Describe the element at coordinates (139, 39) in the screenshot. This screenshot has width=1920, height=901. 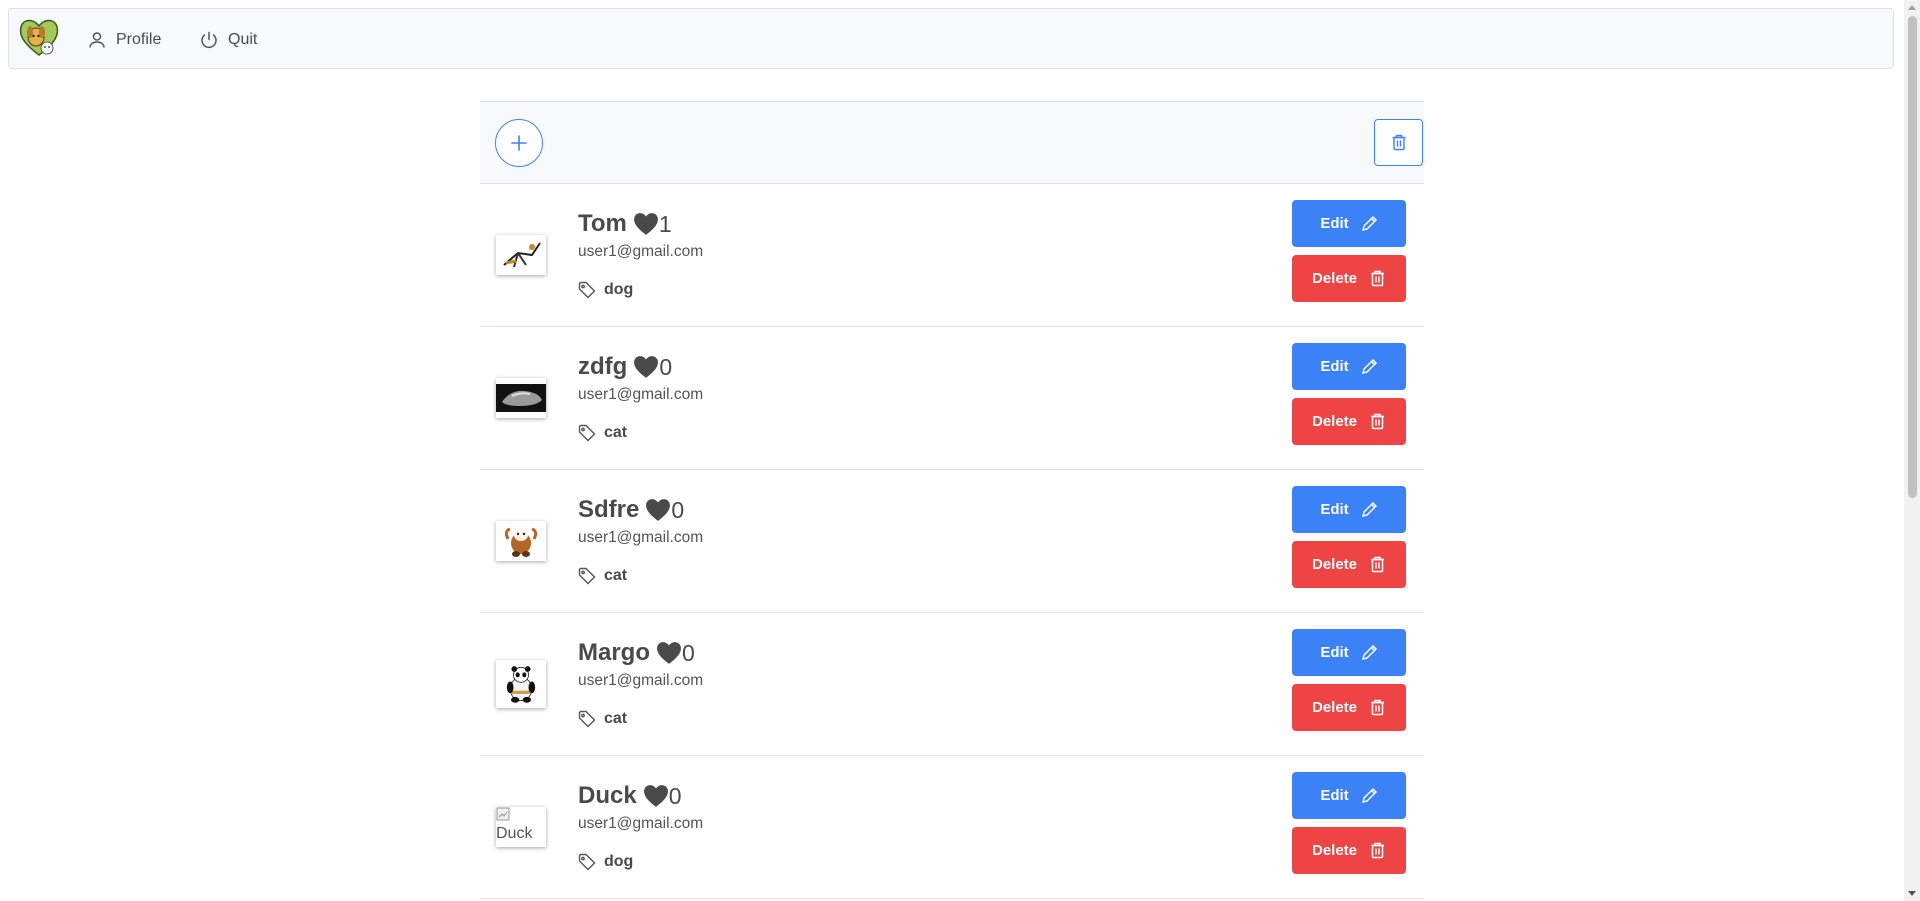
I see `nav-profile-label: Profile` at that location.